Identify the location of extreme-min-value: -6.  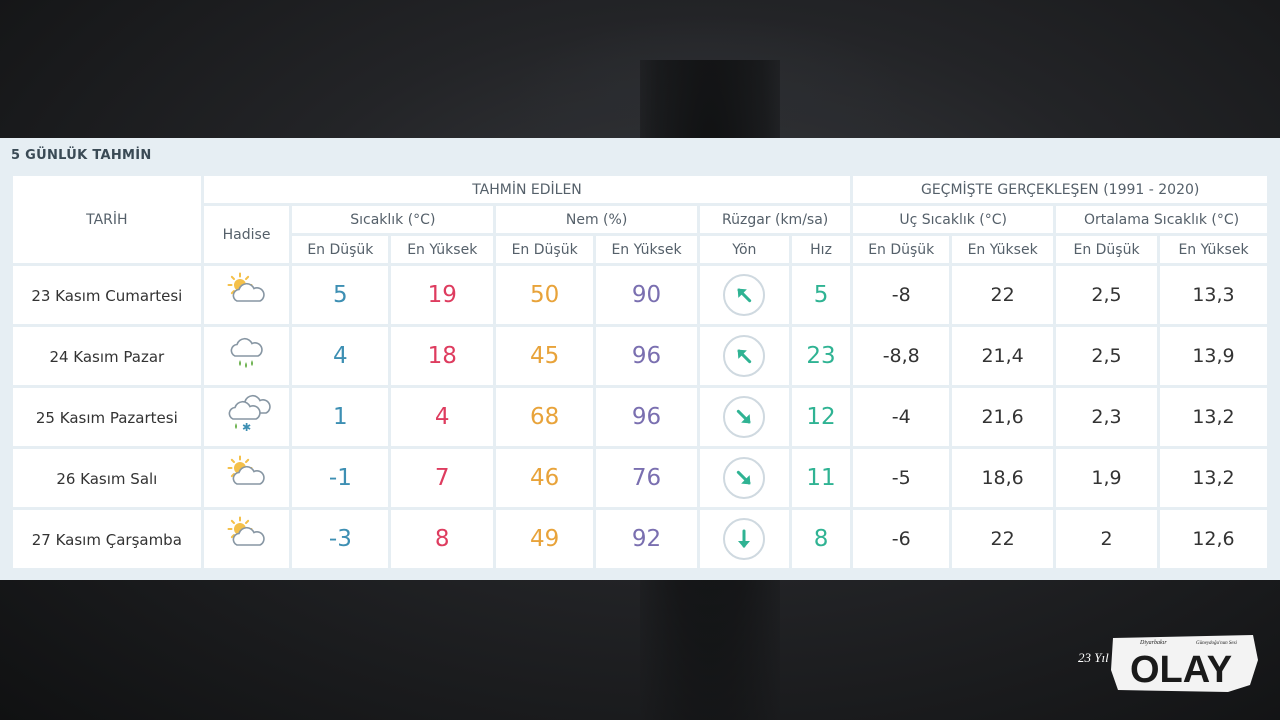
(901, 539).